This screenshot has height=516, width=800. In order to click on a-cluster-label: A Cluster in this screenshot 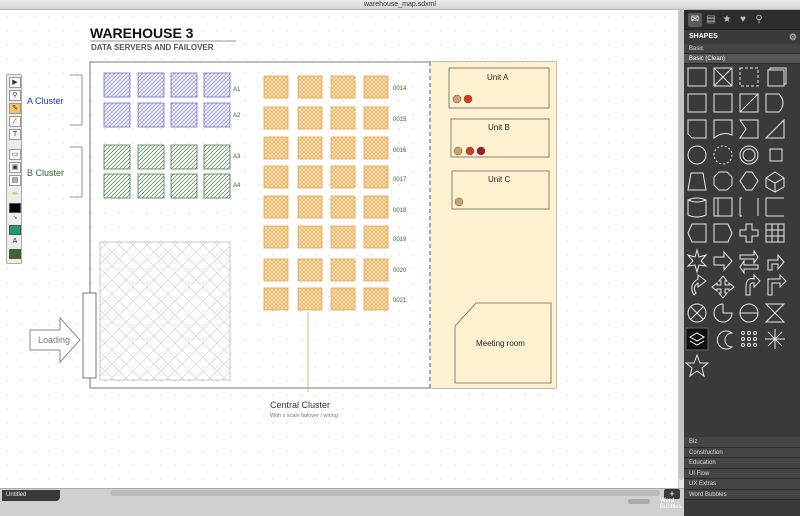, I will do `click(45, 101)`.